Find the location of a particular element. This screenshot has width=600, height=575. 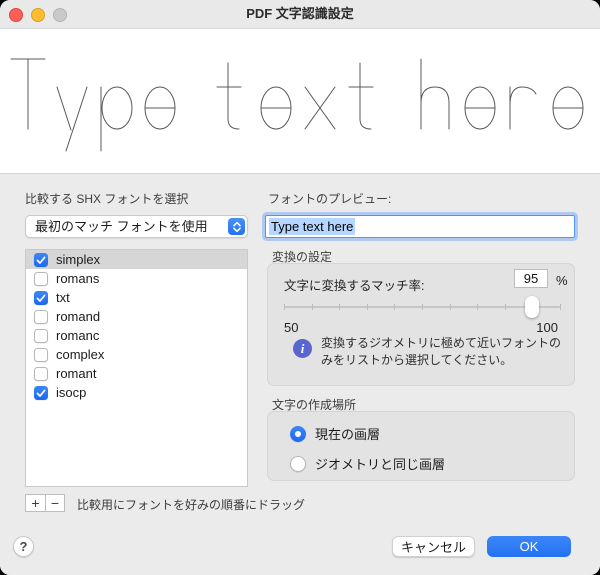

help-button: ? is located at coordinates (23, 546).